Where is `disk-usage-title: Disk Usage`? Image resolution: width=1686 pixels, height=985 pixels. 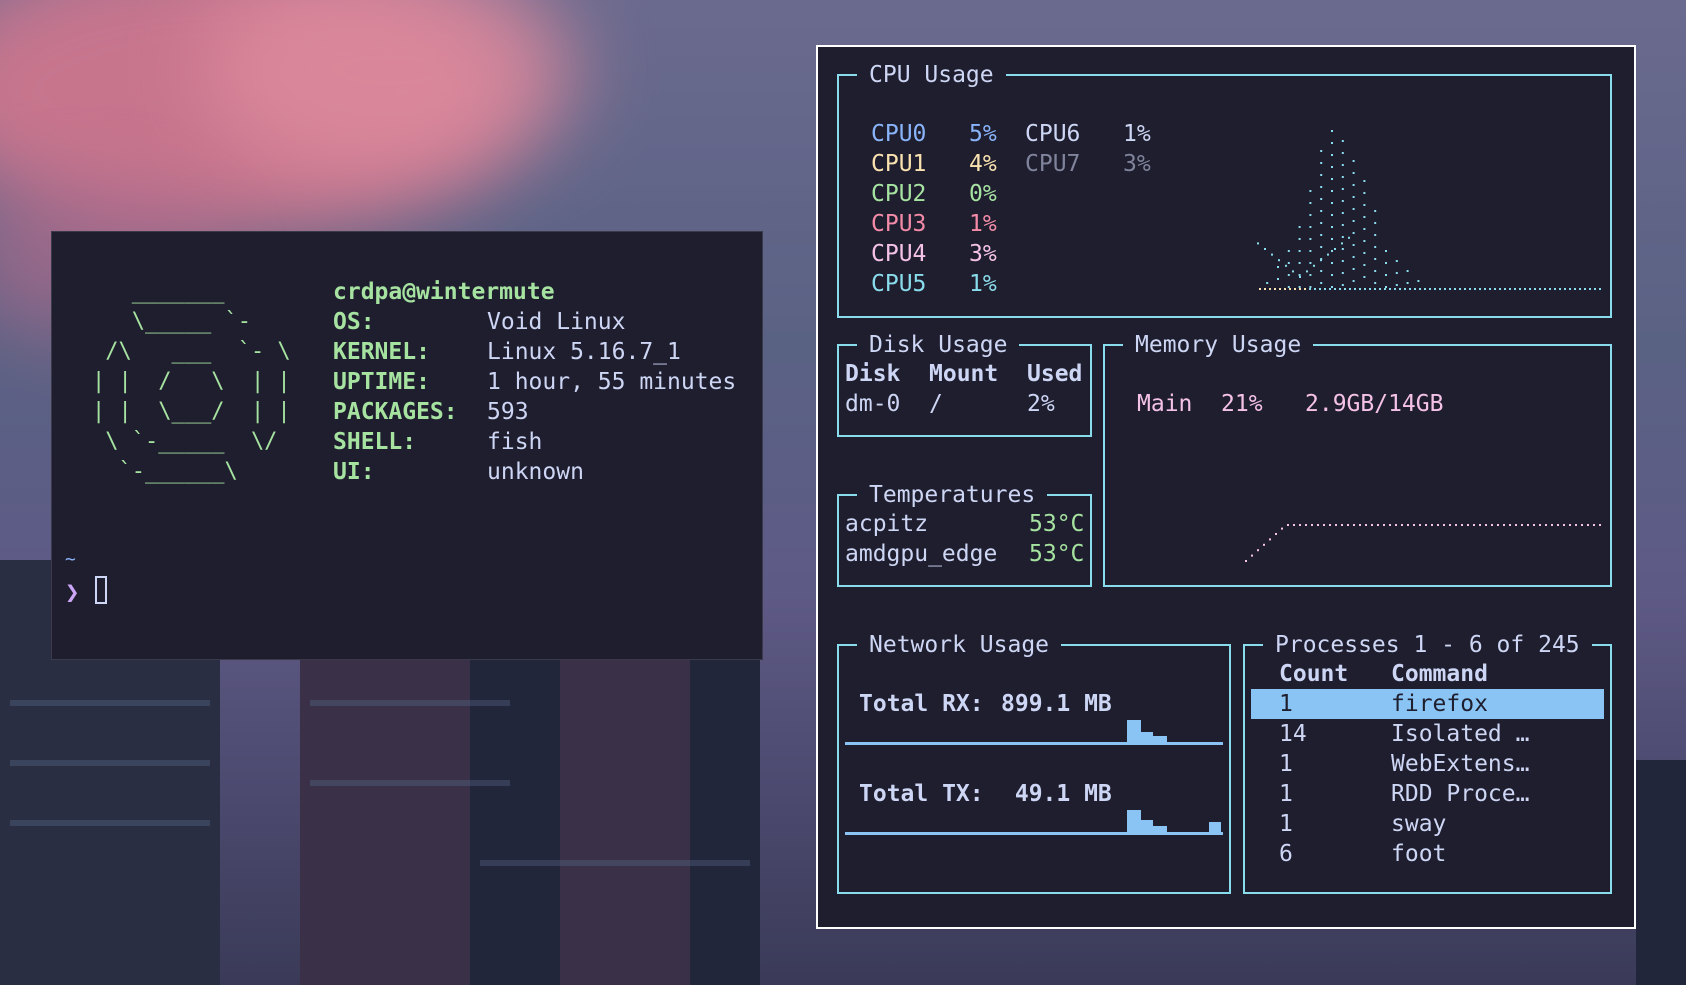
disk-usage-title: Disk Usage is located at coordinates (938, 345).